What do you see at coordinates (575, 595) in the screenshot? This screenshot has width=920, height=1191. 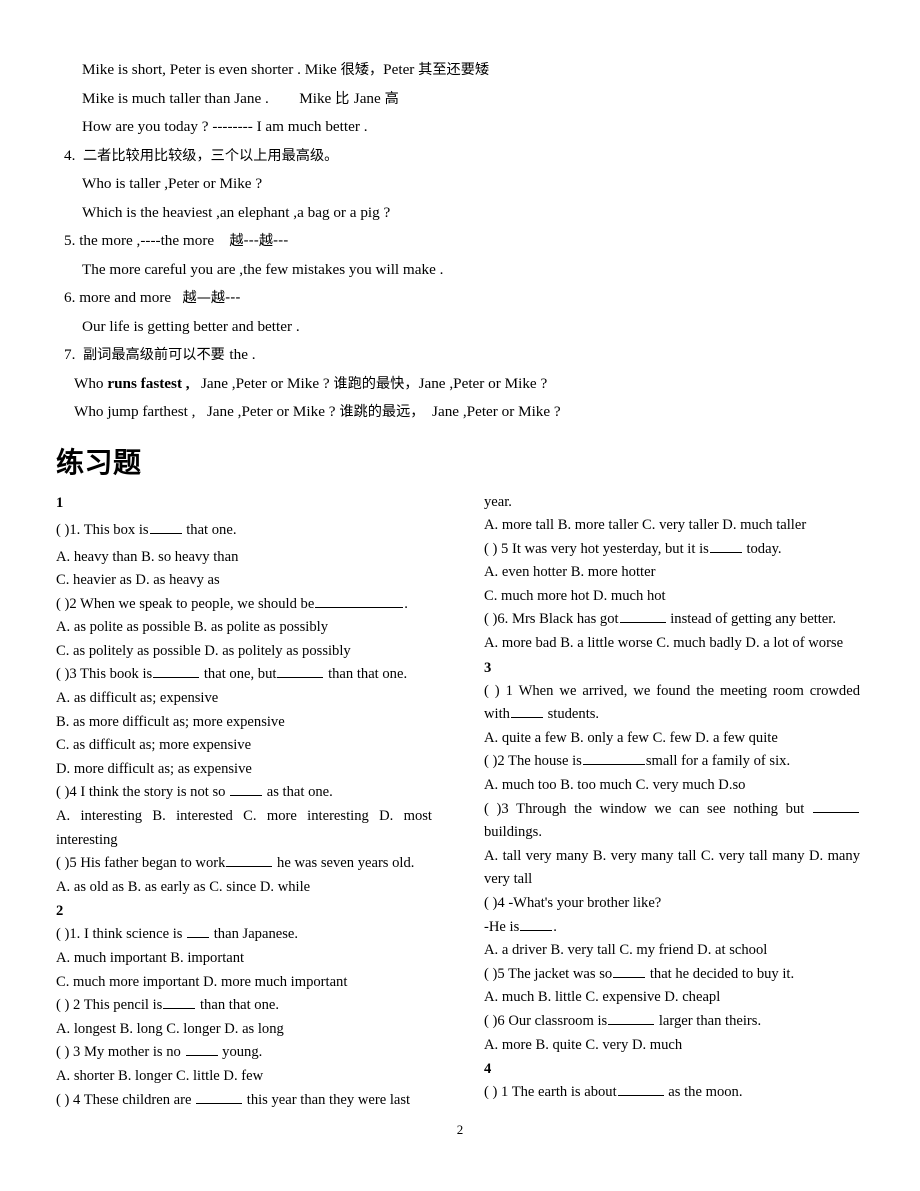 I see `text-run: C. much more hot D. much hot` at bounding box center [575, 595].